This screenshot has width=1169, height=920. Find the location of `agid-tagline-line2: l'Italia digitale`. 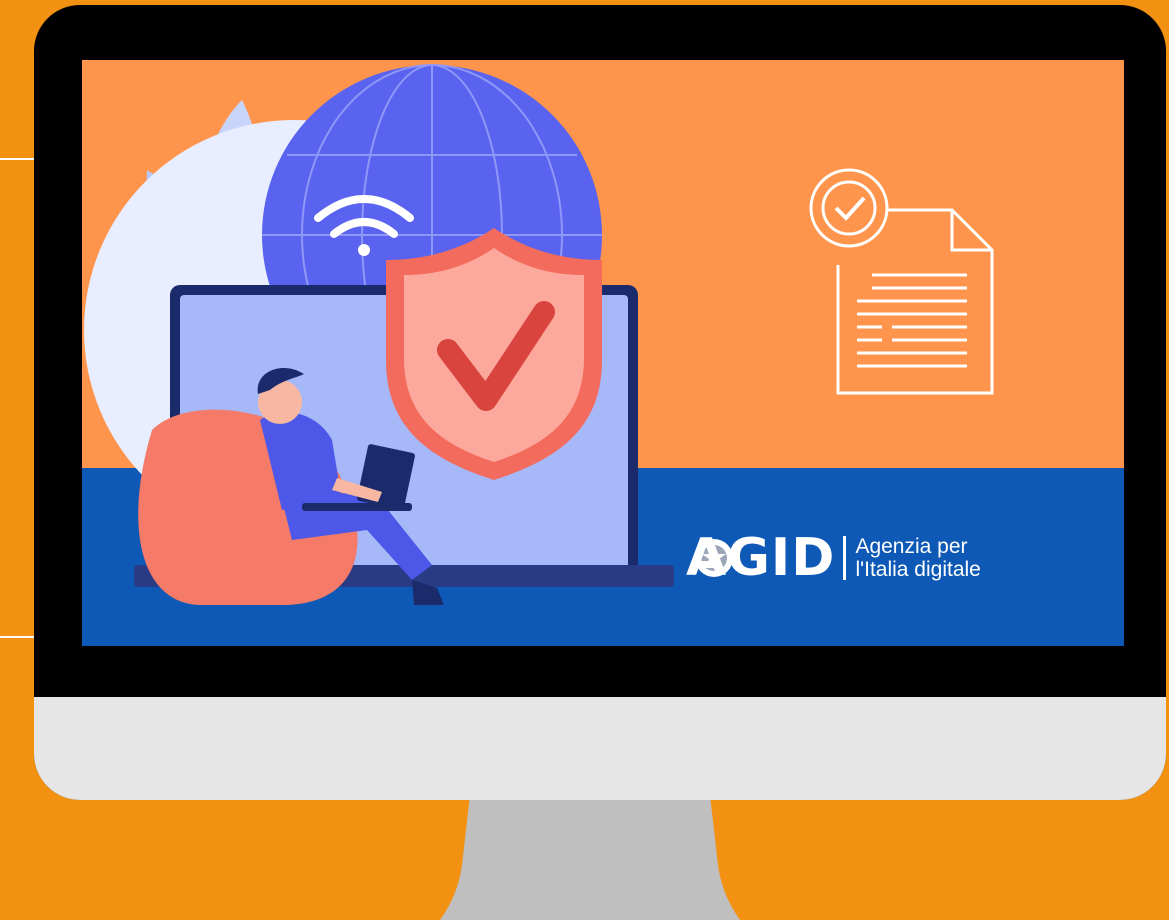

agid-tagline-line2: l'Italia digitale is located at coordinates (918, 569).